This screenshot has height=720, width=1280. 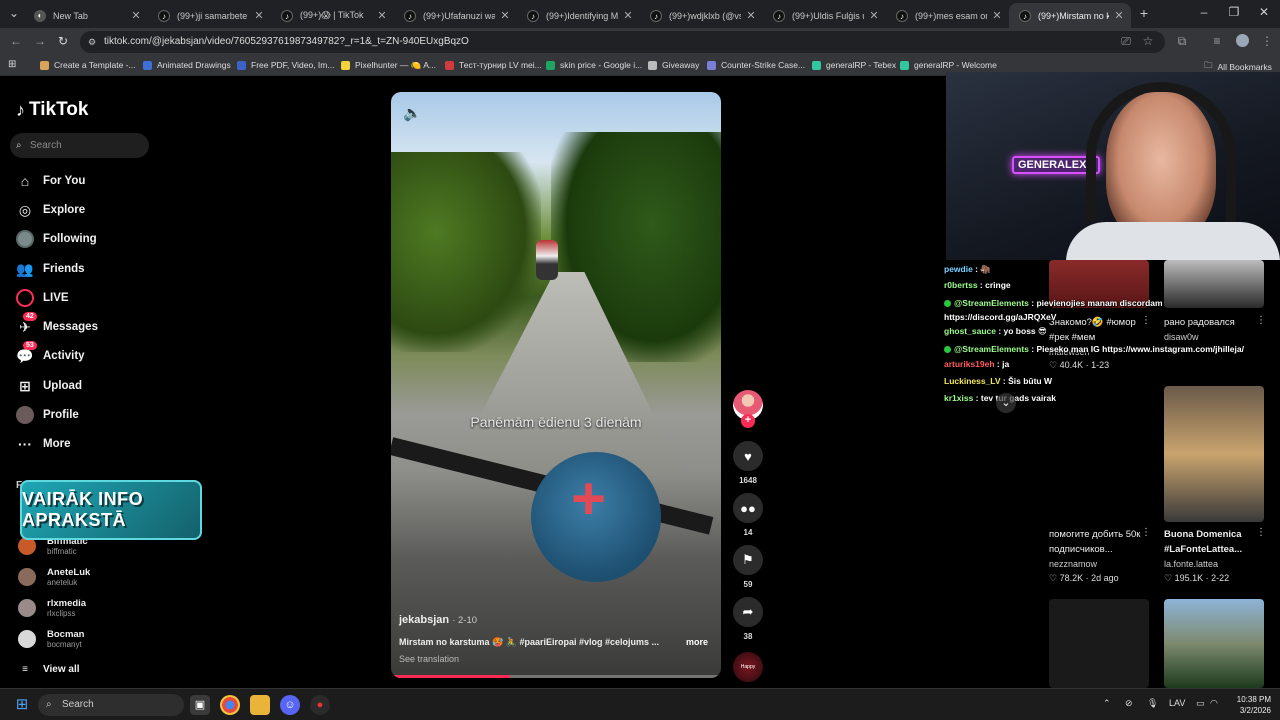 I want to click on tab-5: ♪ (99+)Identifying Mys ✕, so click(x=578, y=15).